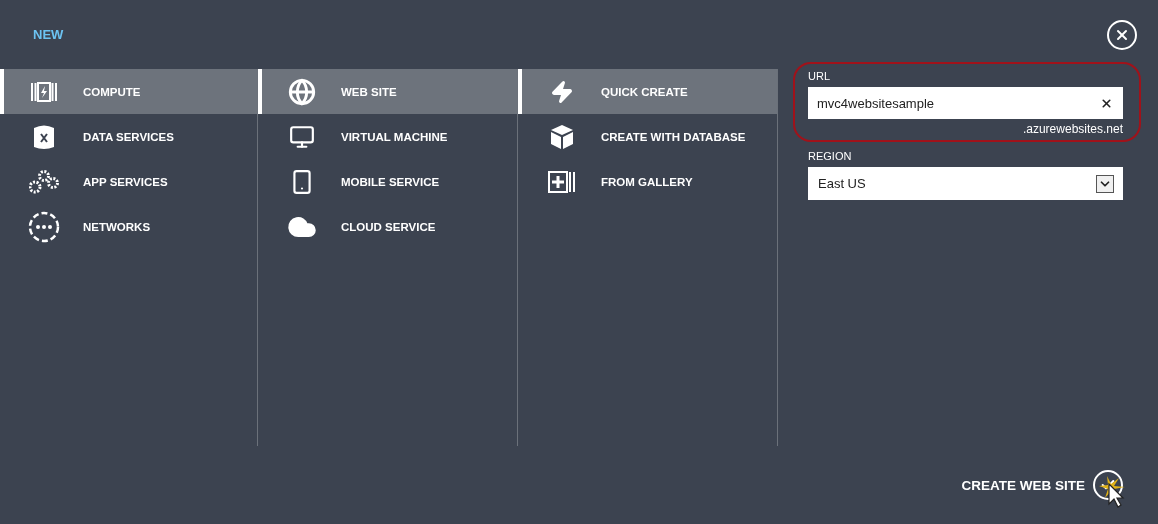 The image size is (1158, 524). What do you see at coordinates (561, 91) in the screenshot?
I see `lightning-icon` at bounding box center [561, 91].